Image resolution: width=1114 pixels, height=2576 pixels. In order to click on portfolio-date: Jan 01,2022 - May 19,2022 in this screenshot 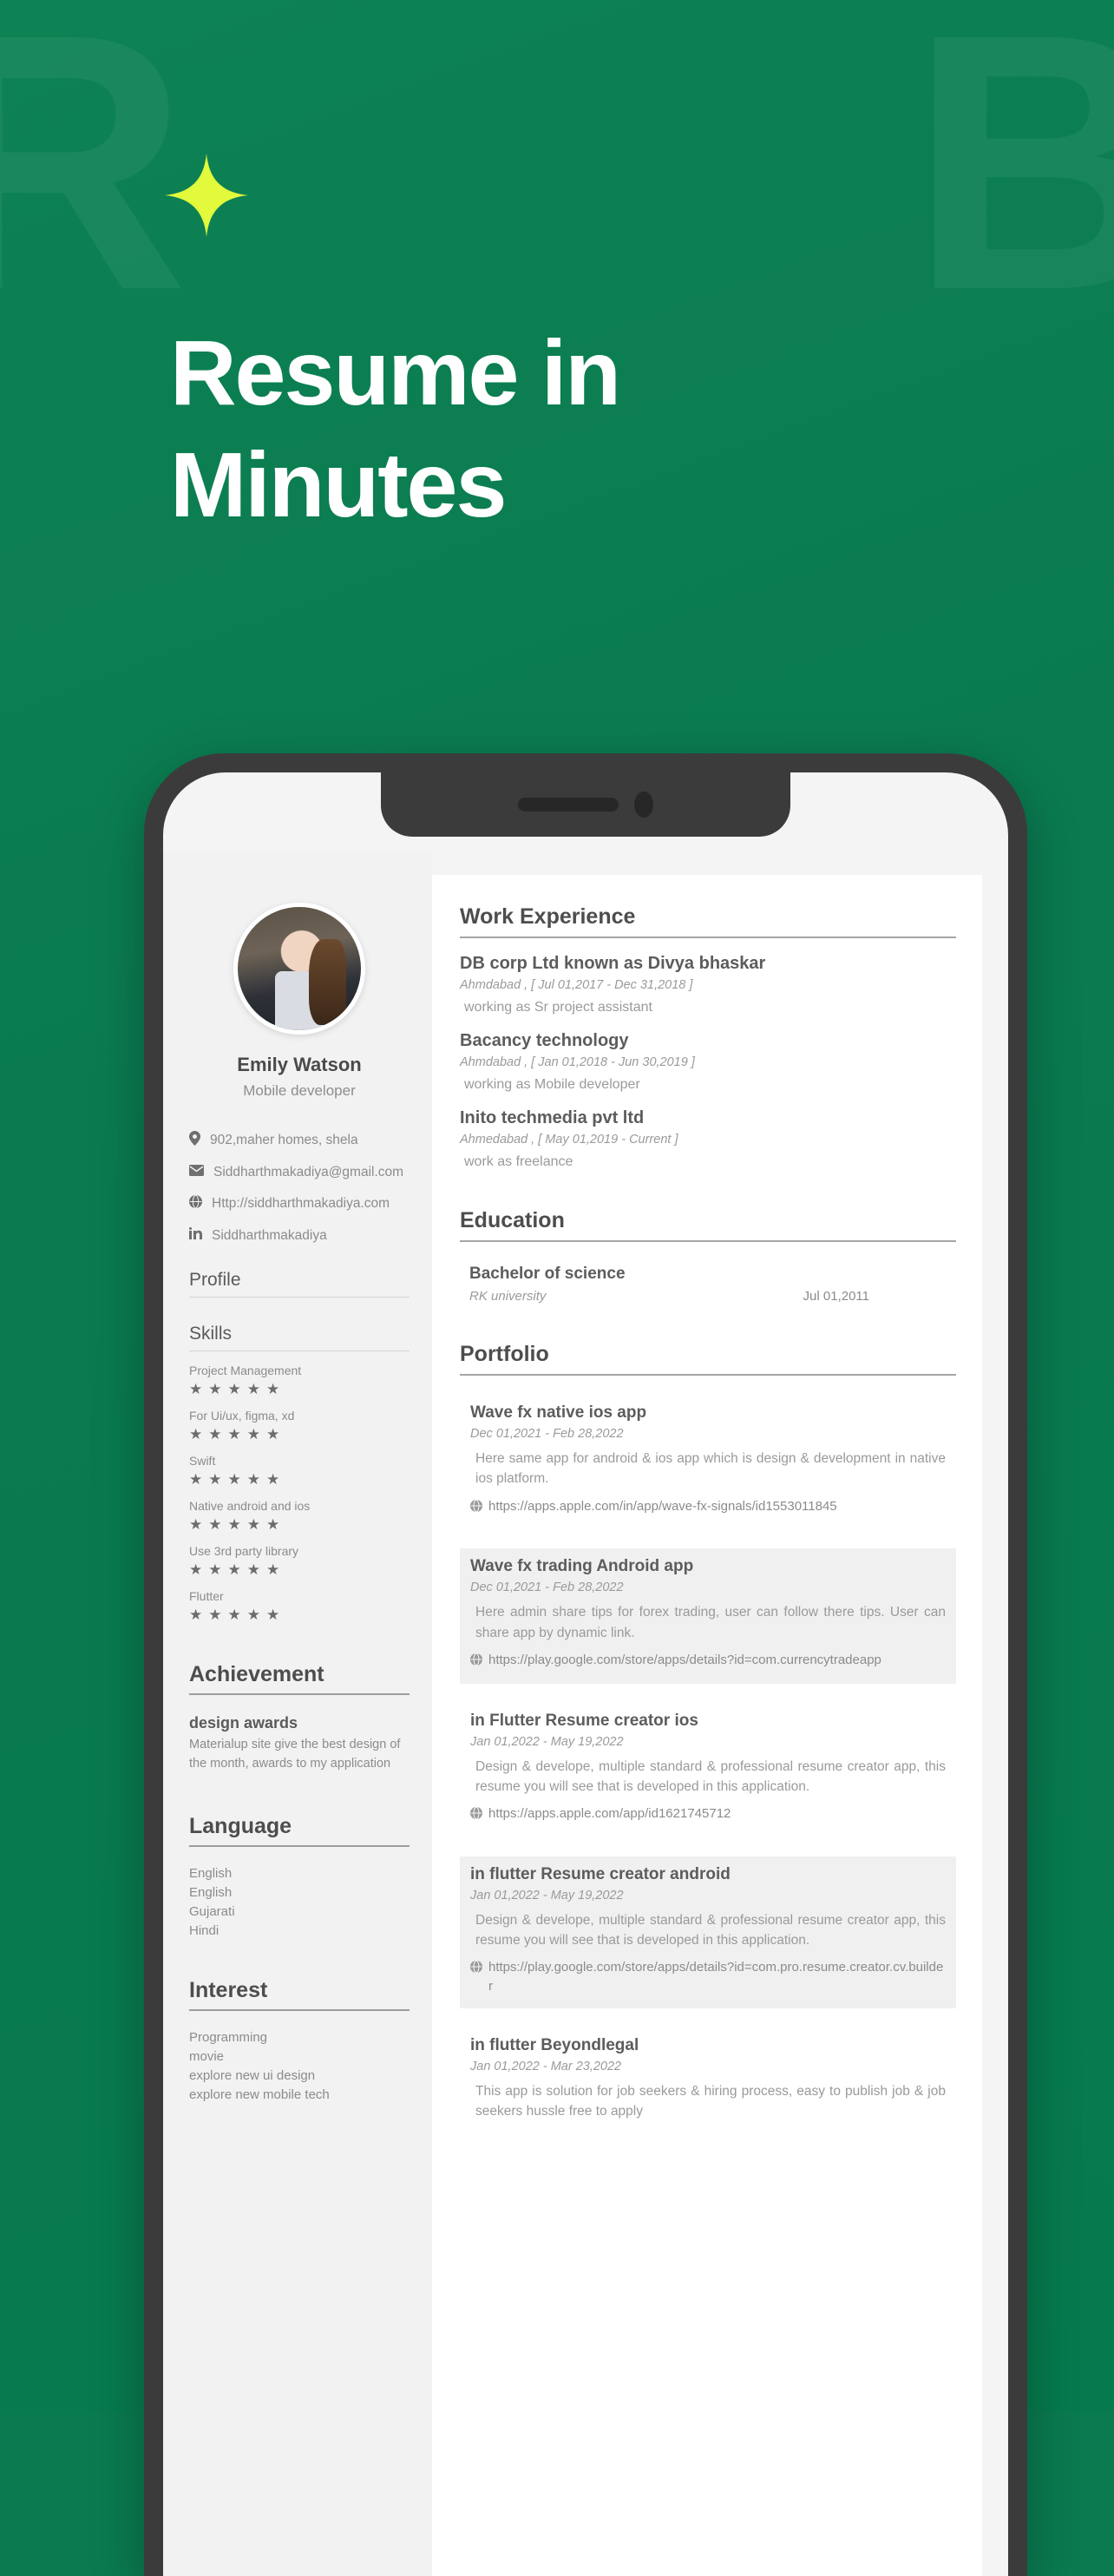, I will do `click(547, 1742)`.